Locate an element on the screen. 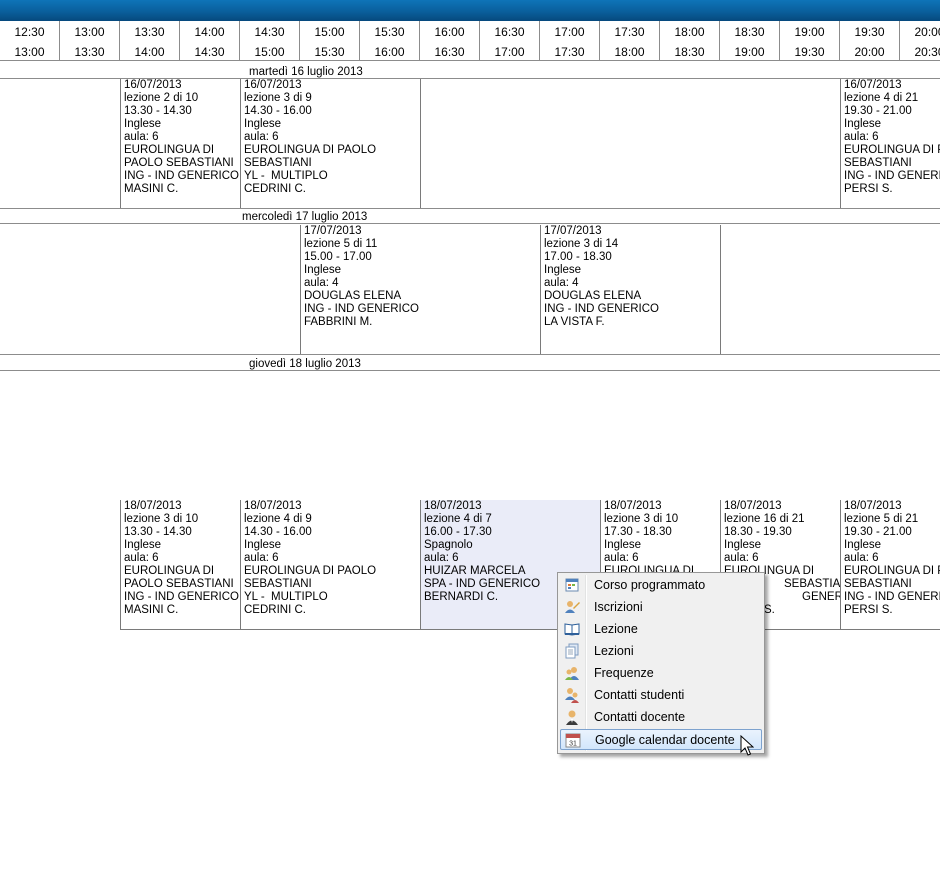 Image resolution: width=940 pixels, height=874 pixels. menu-item-lezione: Lezione is located at coordinates (661, 629).